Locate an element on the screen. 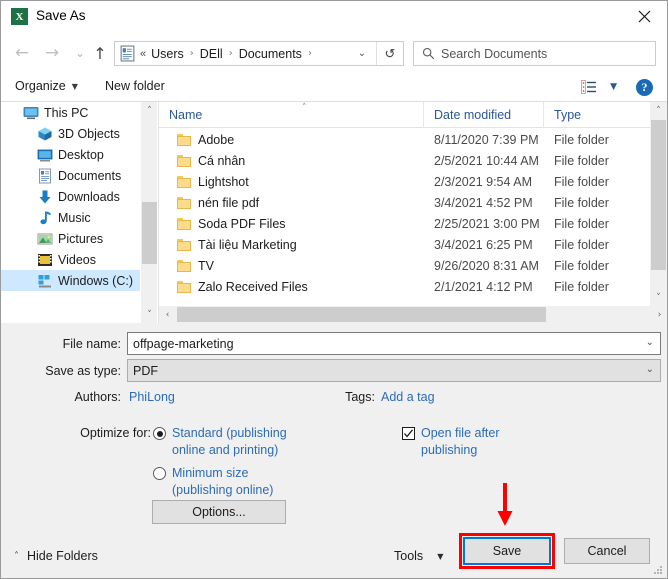 Image resolution: width=668 pixels, height=579 pixels. refresh-icon: ↺ is located at coordinates (389, 53).